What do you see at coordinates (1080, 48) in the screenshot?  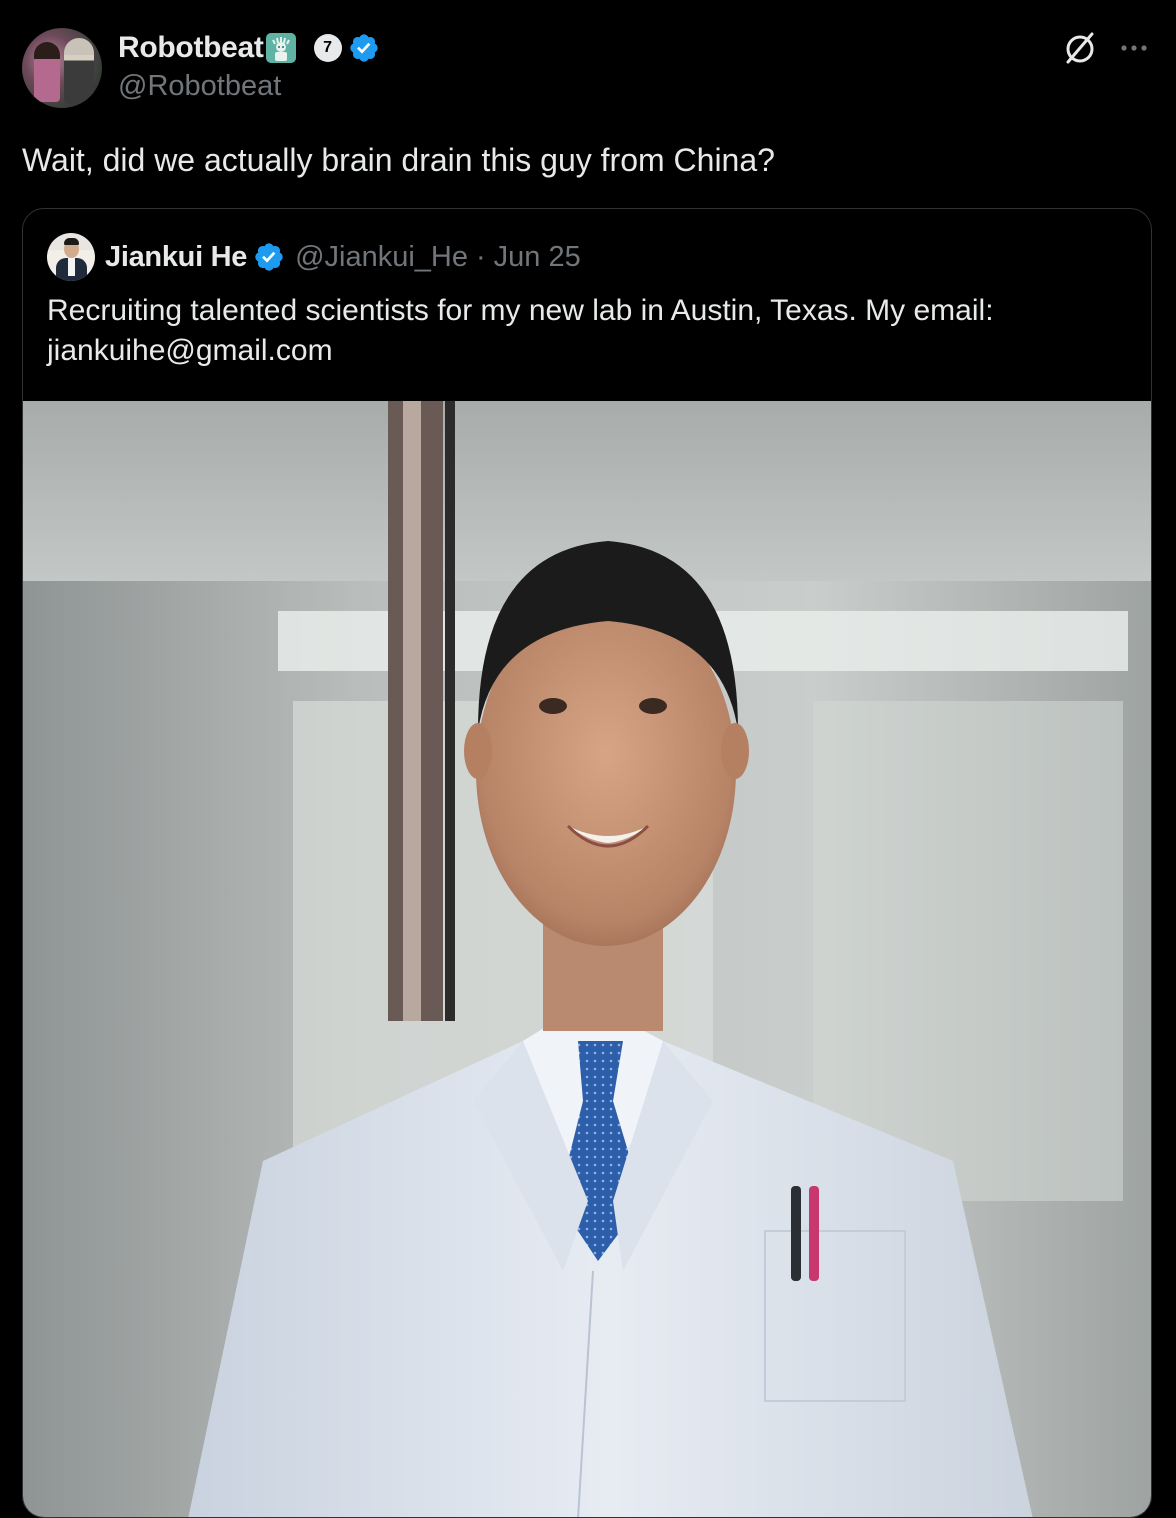 I see `grok-icon` at bounding box center [1080, 48].